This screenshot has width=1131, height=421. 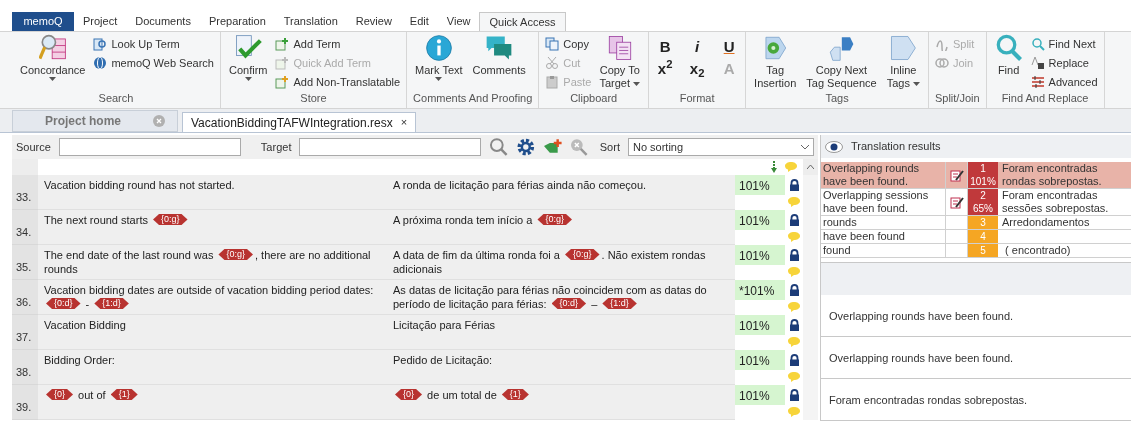 I want to click on group-title: Clipboard, so click(x=594, y=98).